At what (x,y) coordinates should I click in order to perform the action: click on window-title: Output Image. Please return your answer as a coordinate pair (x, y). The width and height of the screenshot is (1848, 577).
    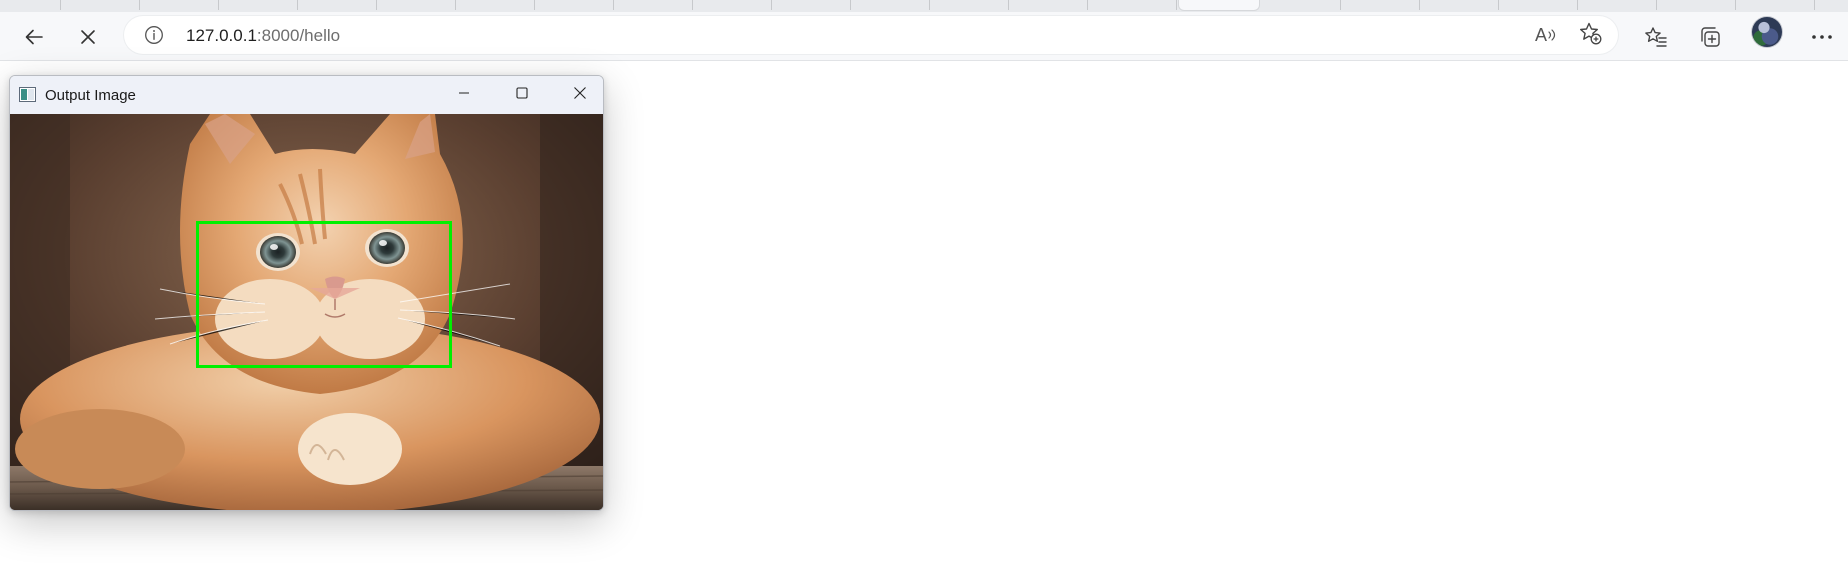
    Looking at the image, I should click on (90, 95).